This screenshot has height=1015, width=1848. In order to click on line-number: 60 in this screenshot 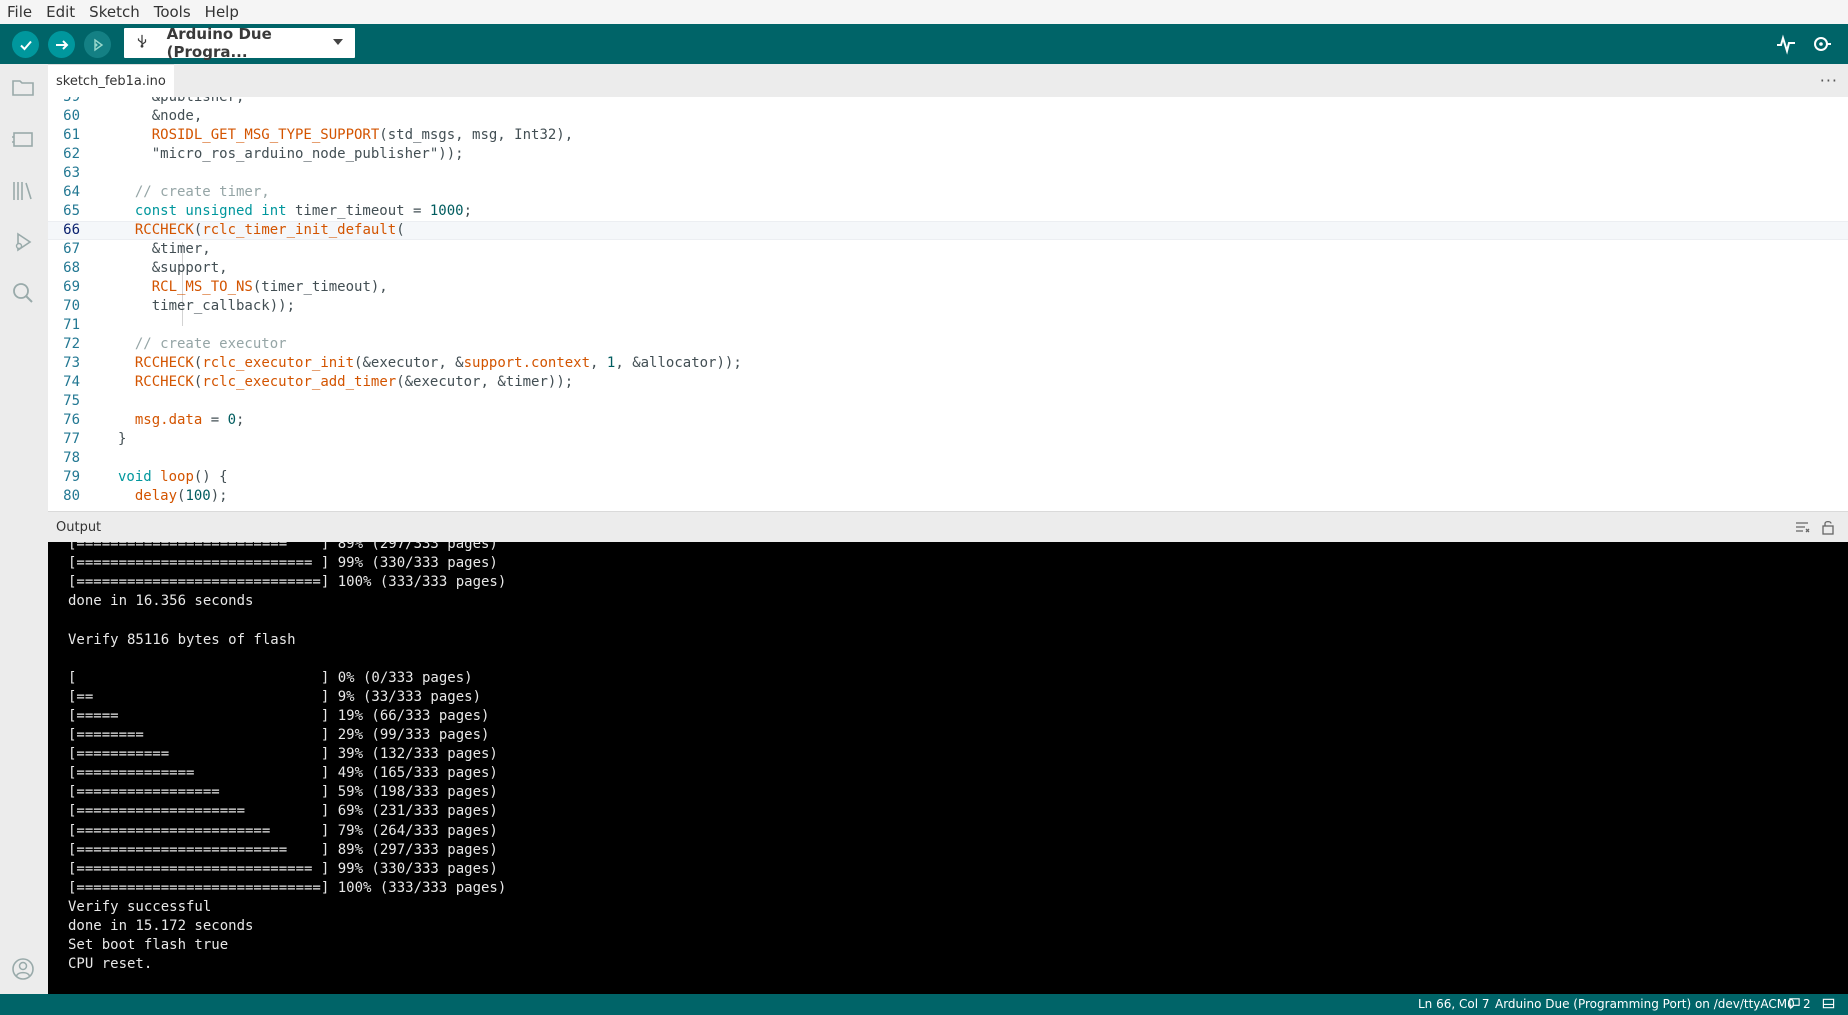, I will do `click(71, 116)`.